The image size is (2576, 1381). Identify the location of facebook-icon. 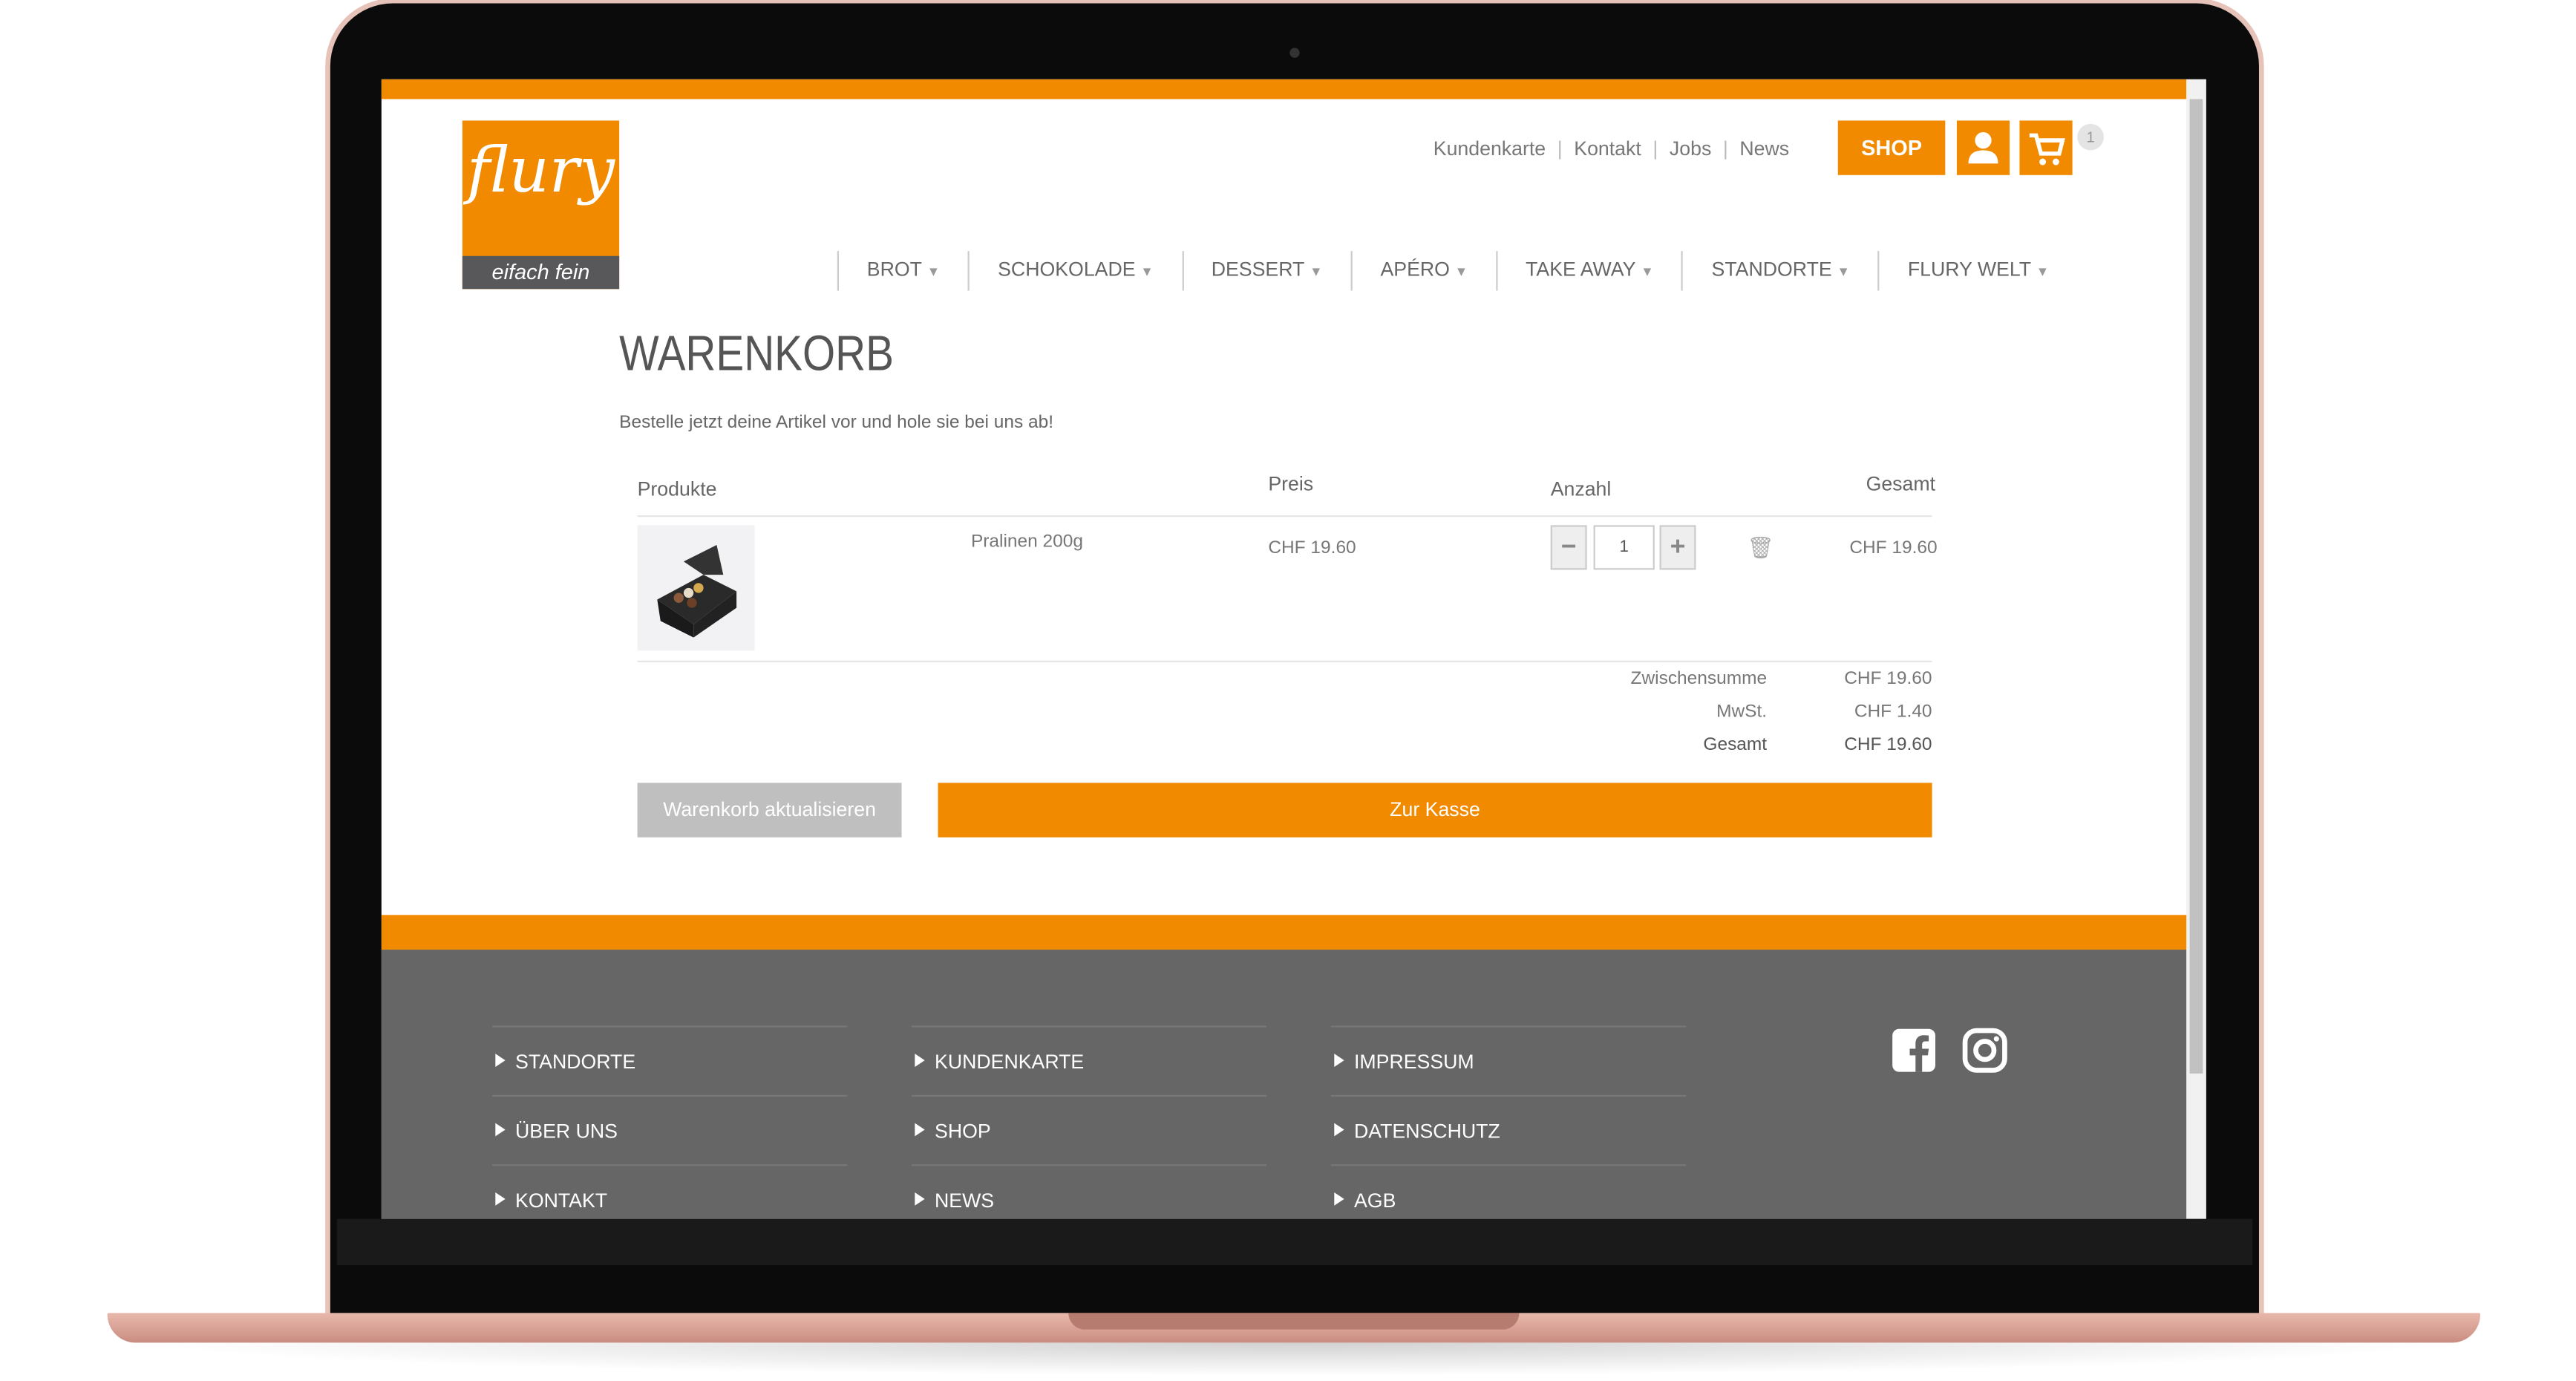
(1914, 1051).